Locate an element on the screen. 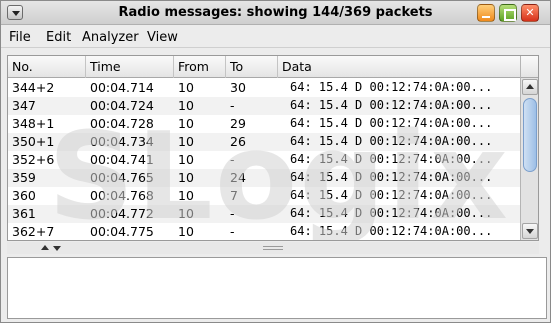  minimize-button is located at coordinates (486, 13).